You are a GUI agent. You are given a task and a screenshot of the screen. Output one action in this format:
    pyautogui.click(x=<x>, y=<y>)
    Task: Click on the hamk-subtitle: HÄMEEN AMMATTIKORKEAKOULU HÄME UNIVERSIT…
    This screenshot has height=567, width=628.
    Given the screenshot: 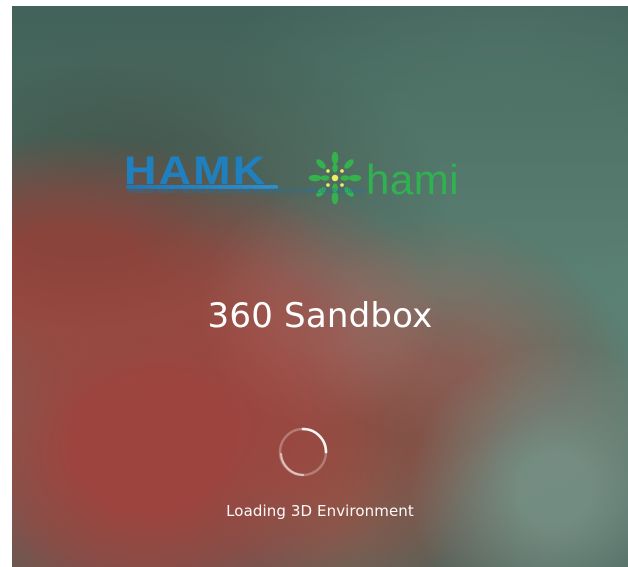 What is the action you would take?
    pyautogui.click(x=247, y=192)
    